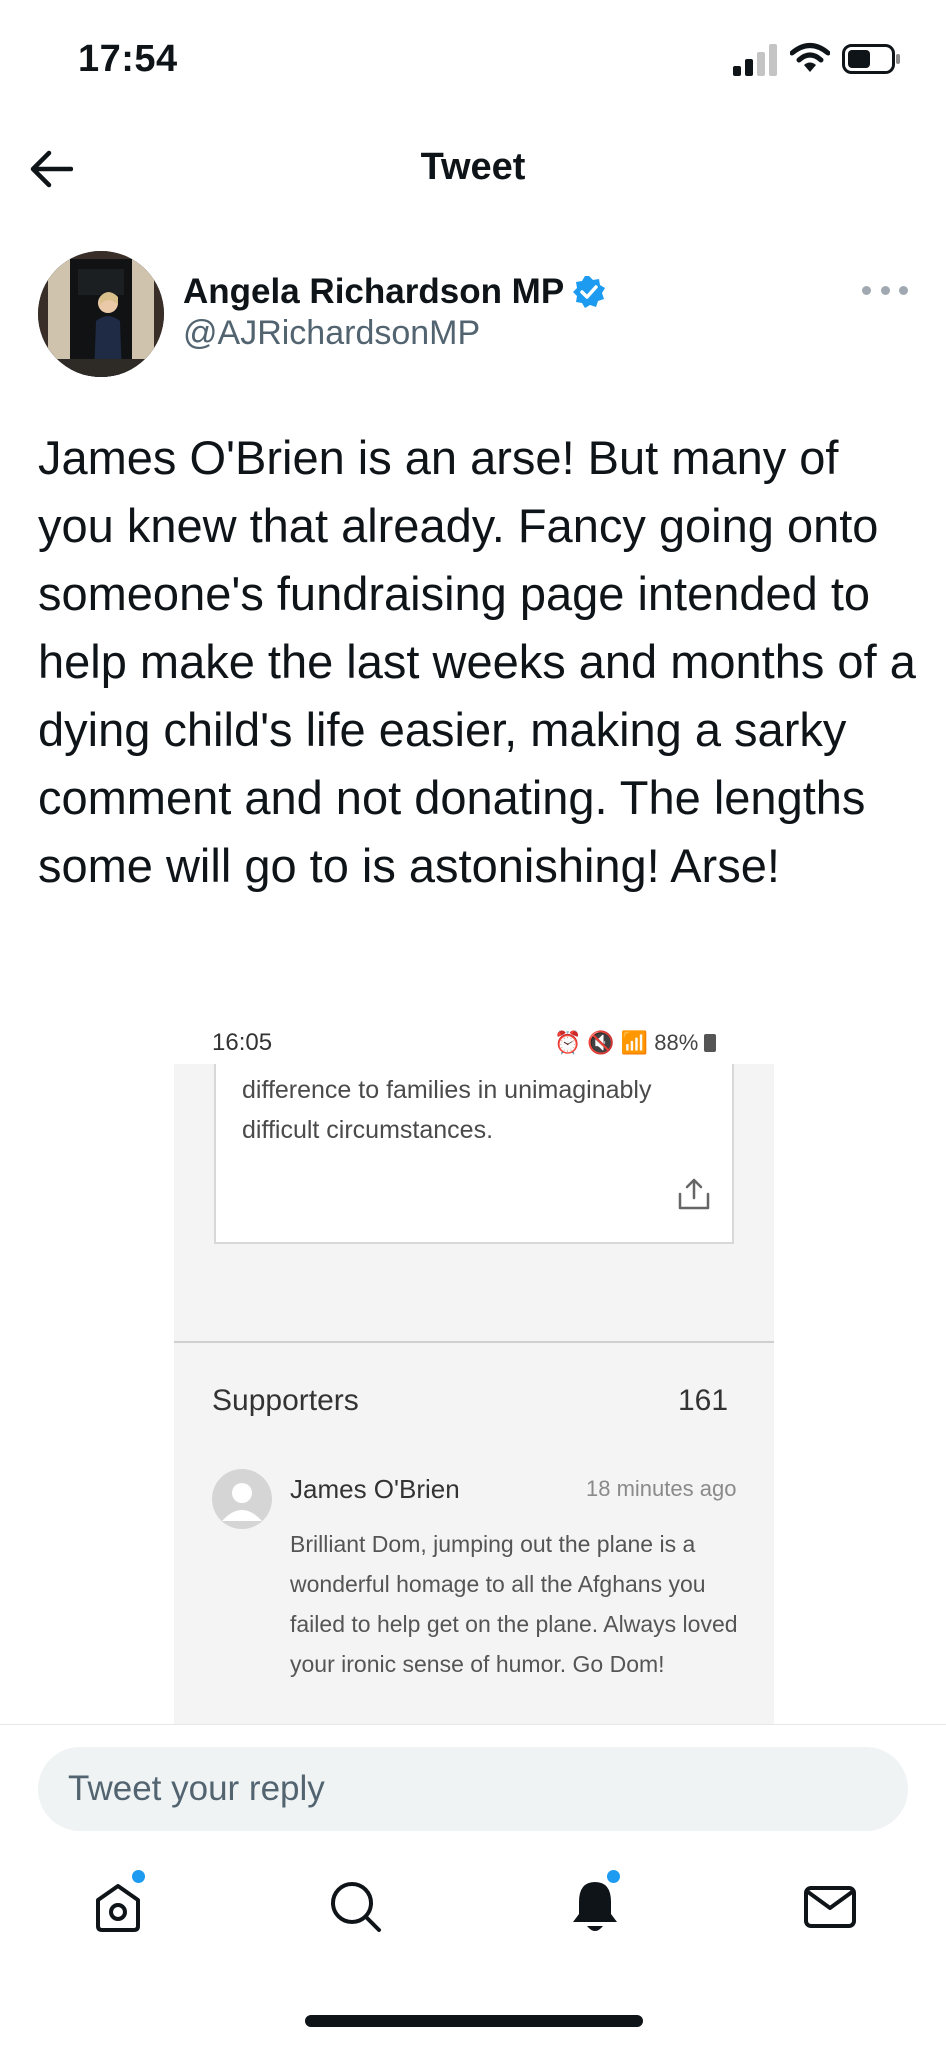 The width and height of the screenshot is (946, 2048). What do you see at coordinates (613, 1876) in the screenshot?
I see `notifications-badge` at bounding box center [613, 1876].